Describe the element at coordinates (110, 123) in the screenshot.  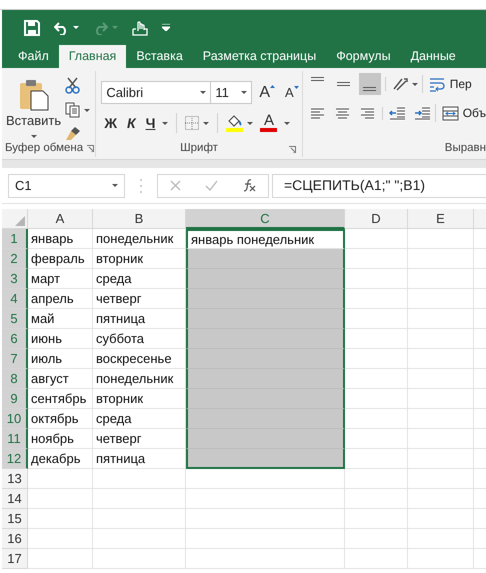
I see `bold-button: Ж` at that location.